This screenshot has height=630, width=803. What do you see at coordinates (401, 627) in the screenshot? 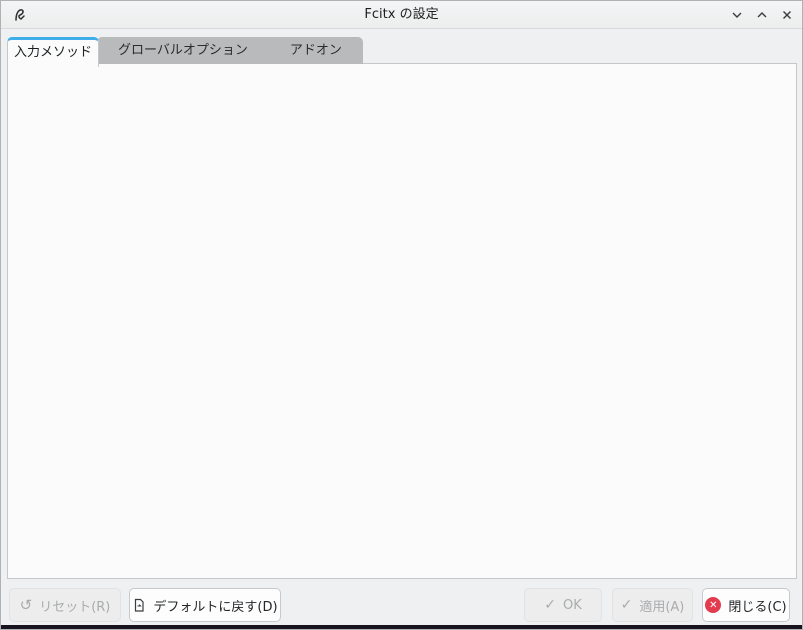
I see `window-bottom-edge` at bounding box center [401, 627].